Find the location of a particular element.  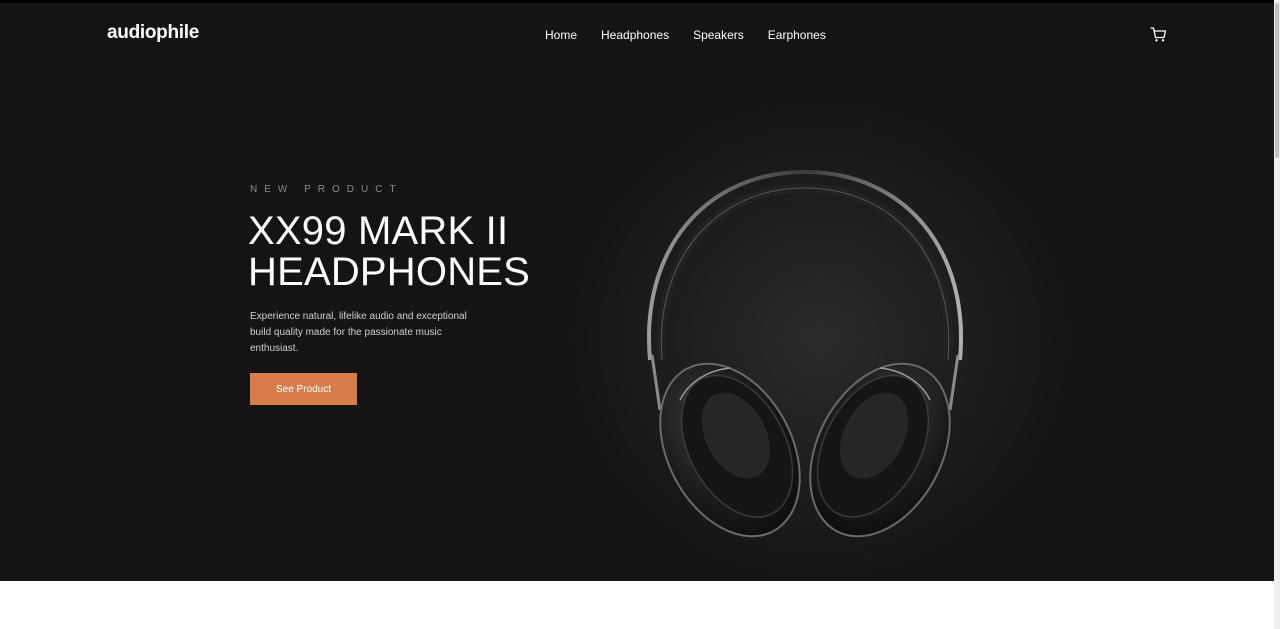

main-nav: Home Headphones Speakers Earphones is located at coordinates (697, 35).